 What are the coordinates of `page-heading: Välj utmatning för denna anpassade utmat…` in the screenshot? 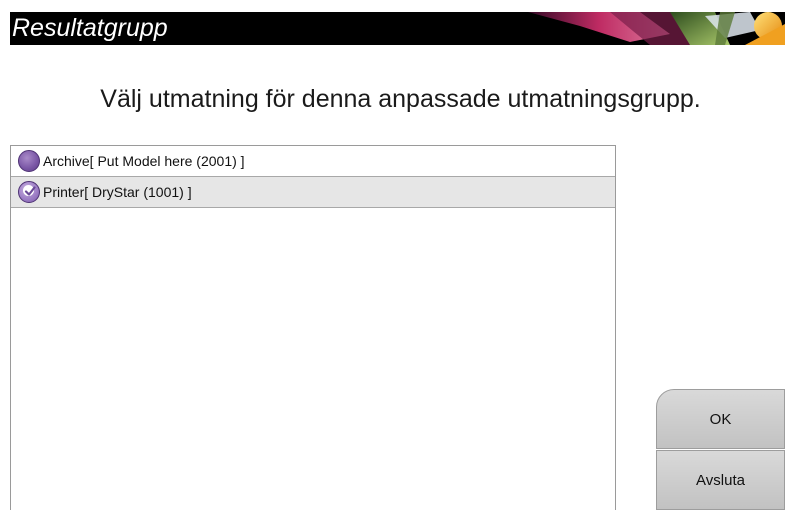 It's located at (400, 99).